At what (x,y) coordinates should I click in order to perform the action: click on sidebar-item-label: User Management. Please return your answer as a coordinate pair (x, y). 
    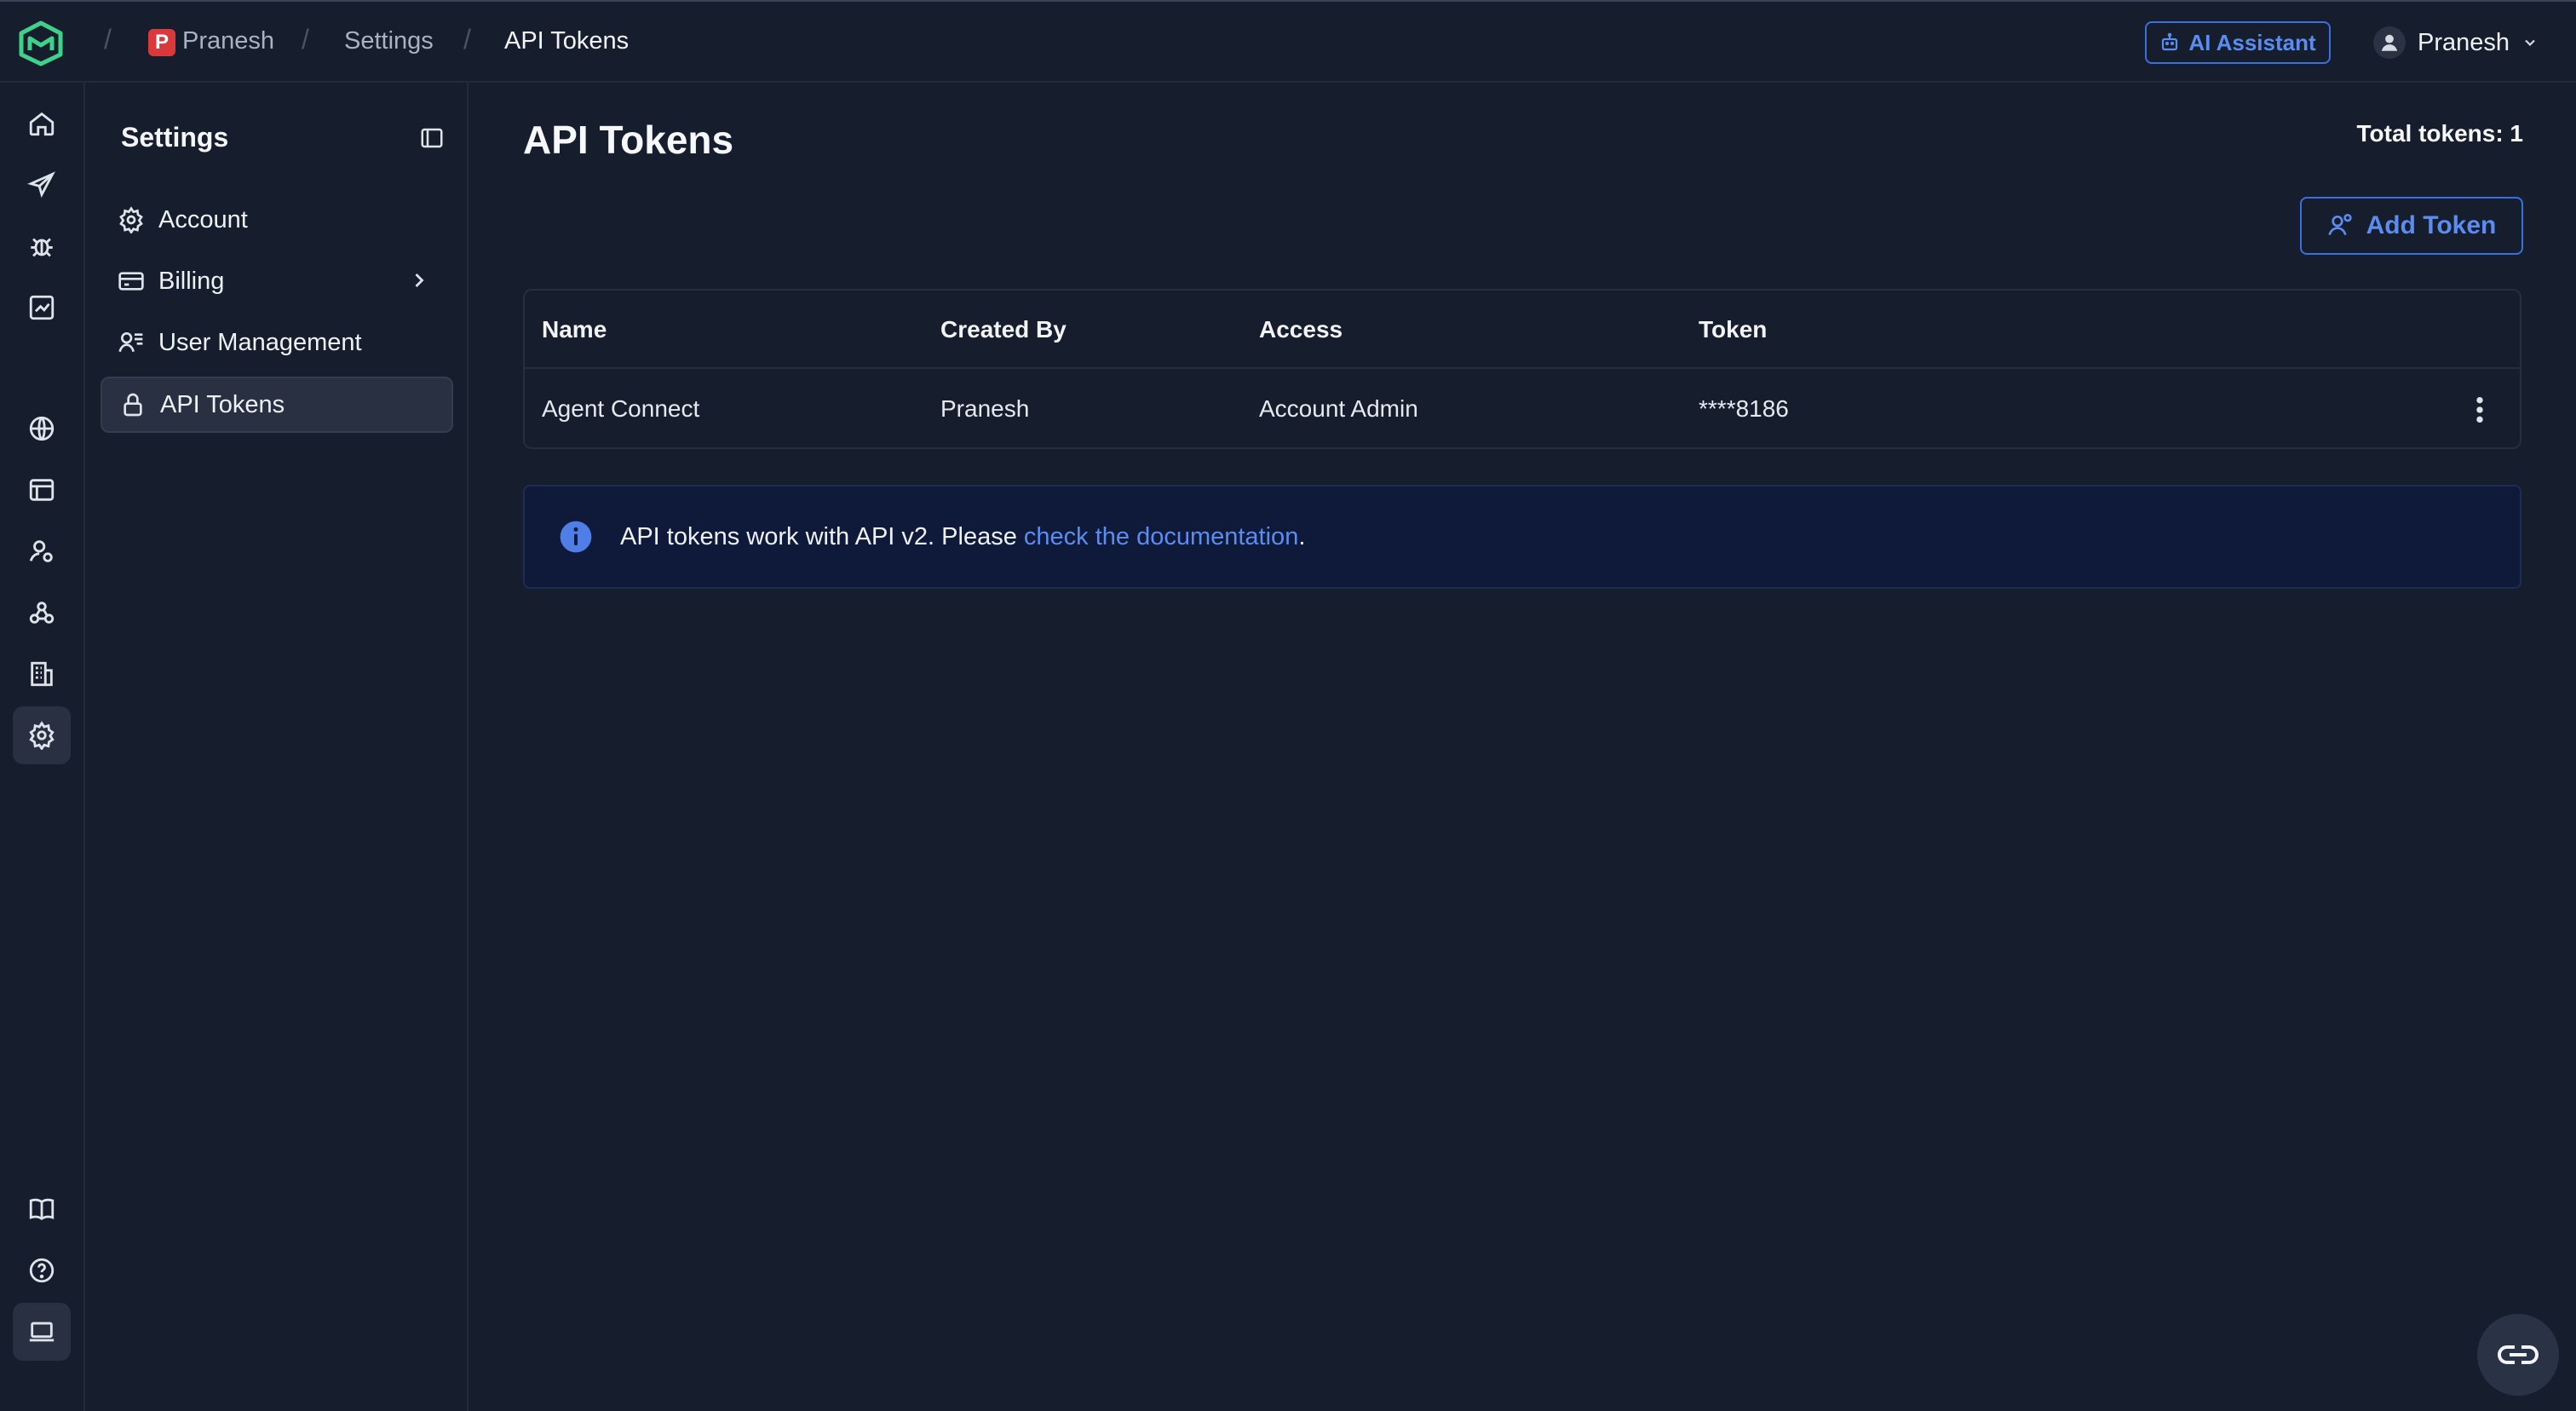
    Looking at the image, I should click on (260, 342).